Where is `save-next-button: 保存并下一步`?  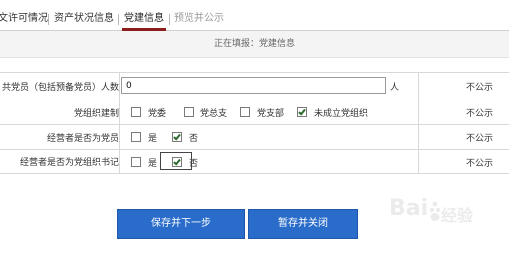 save-next-button: 保存并下一步 is located at coordinates (181, 224).